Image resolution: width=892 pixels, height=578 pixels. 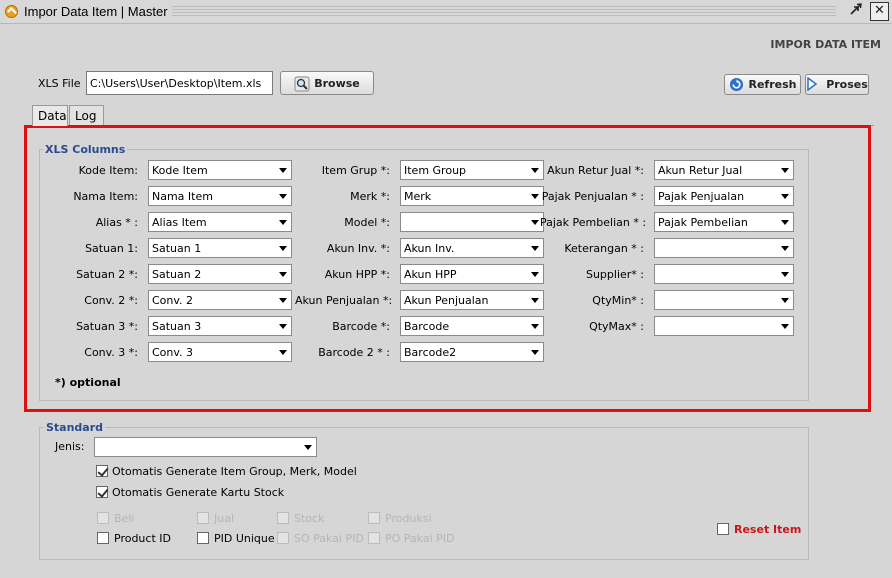 I want to click on label-model: Model *:, so click(x=367, y=222).